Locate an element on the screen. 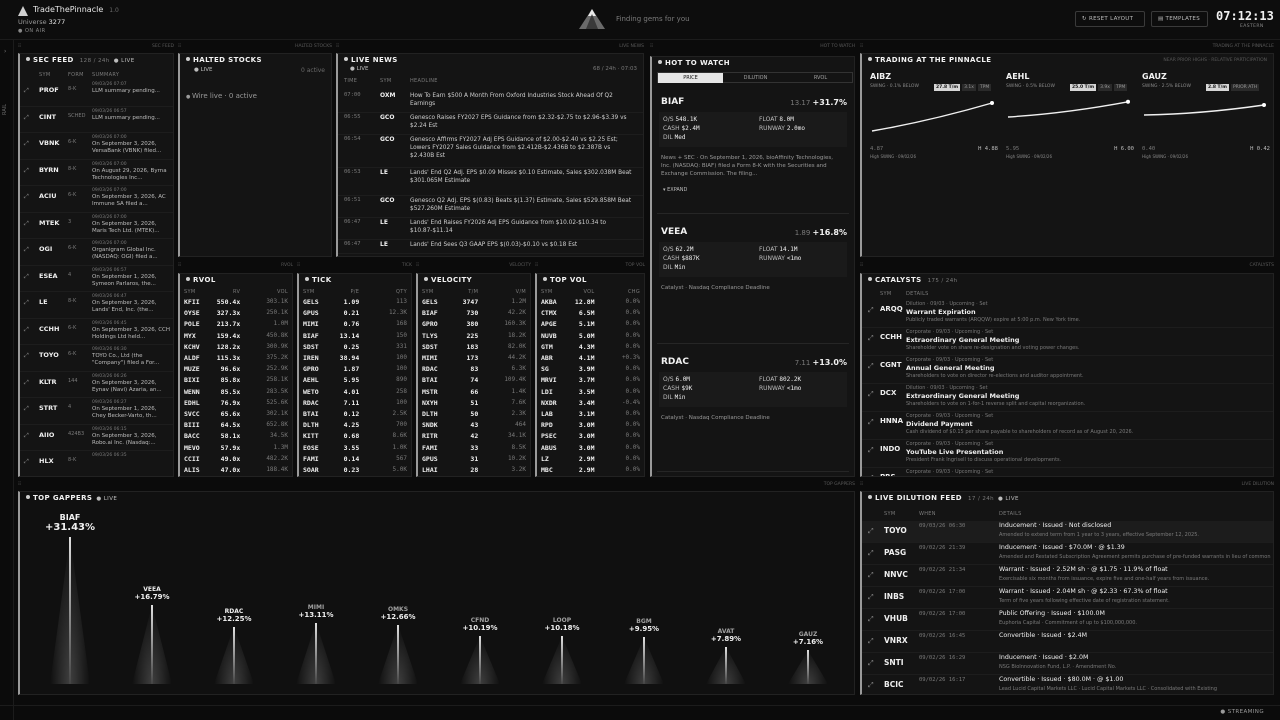 This screenshot has height=720, width=1280. velocity-row: MIMI 173 44.2K is located at coordinates (474, 358).